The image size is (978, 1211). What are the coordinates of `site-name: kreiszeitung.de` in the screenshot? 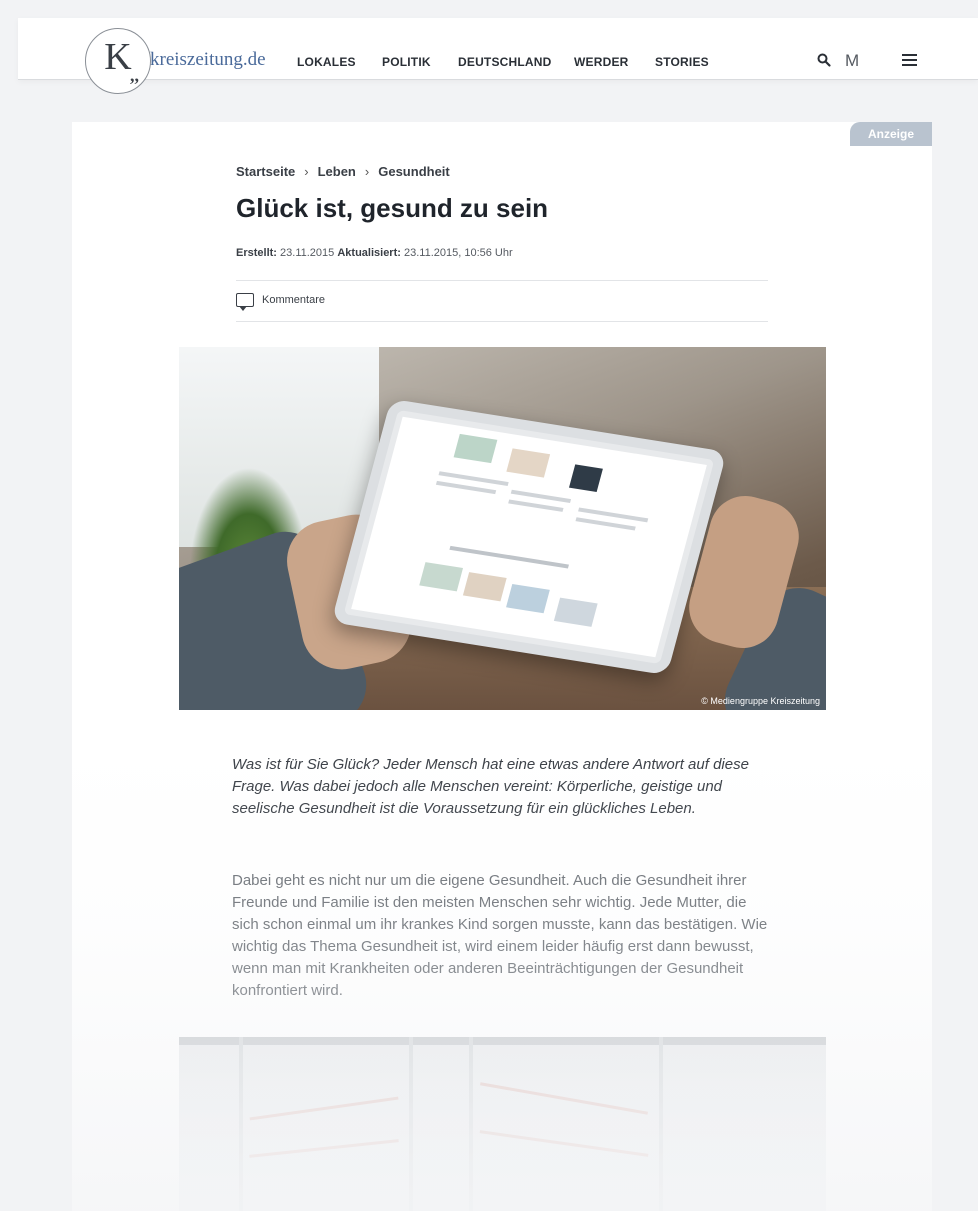 It's located at (208, 60).